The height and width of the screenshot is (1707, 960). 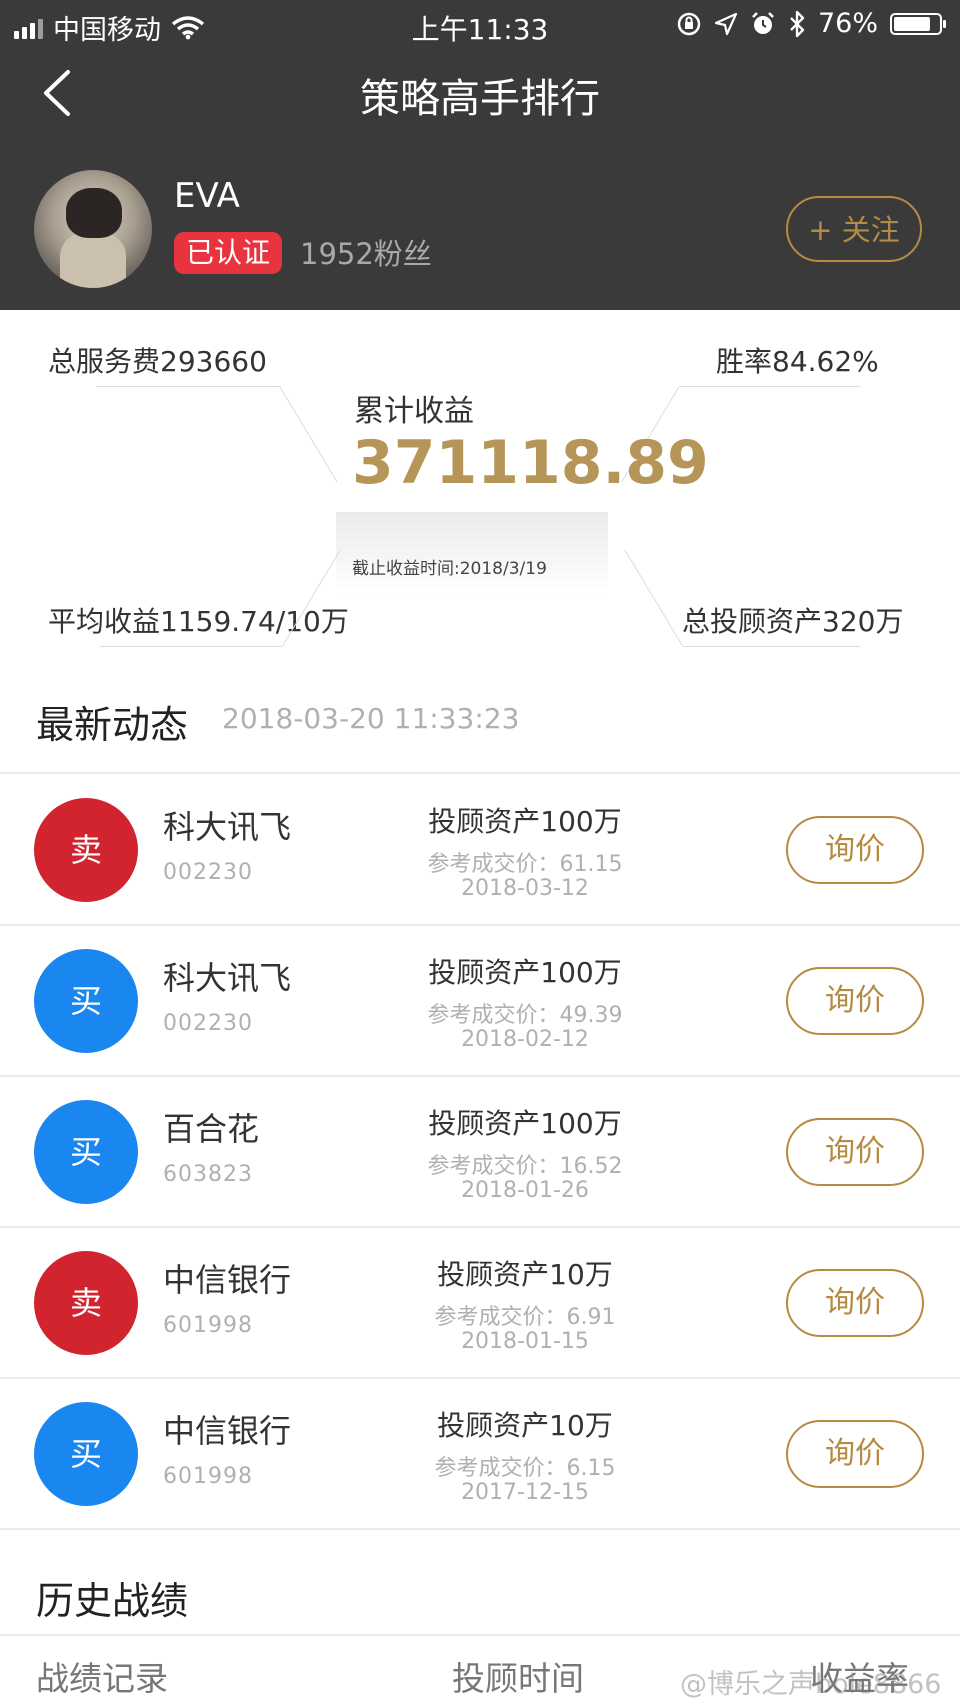 What do you see at coordinates (102, 1676) in the screenshot?
I see `col-record: 战绩记录` at bounding box center [102, 1676].